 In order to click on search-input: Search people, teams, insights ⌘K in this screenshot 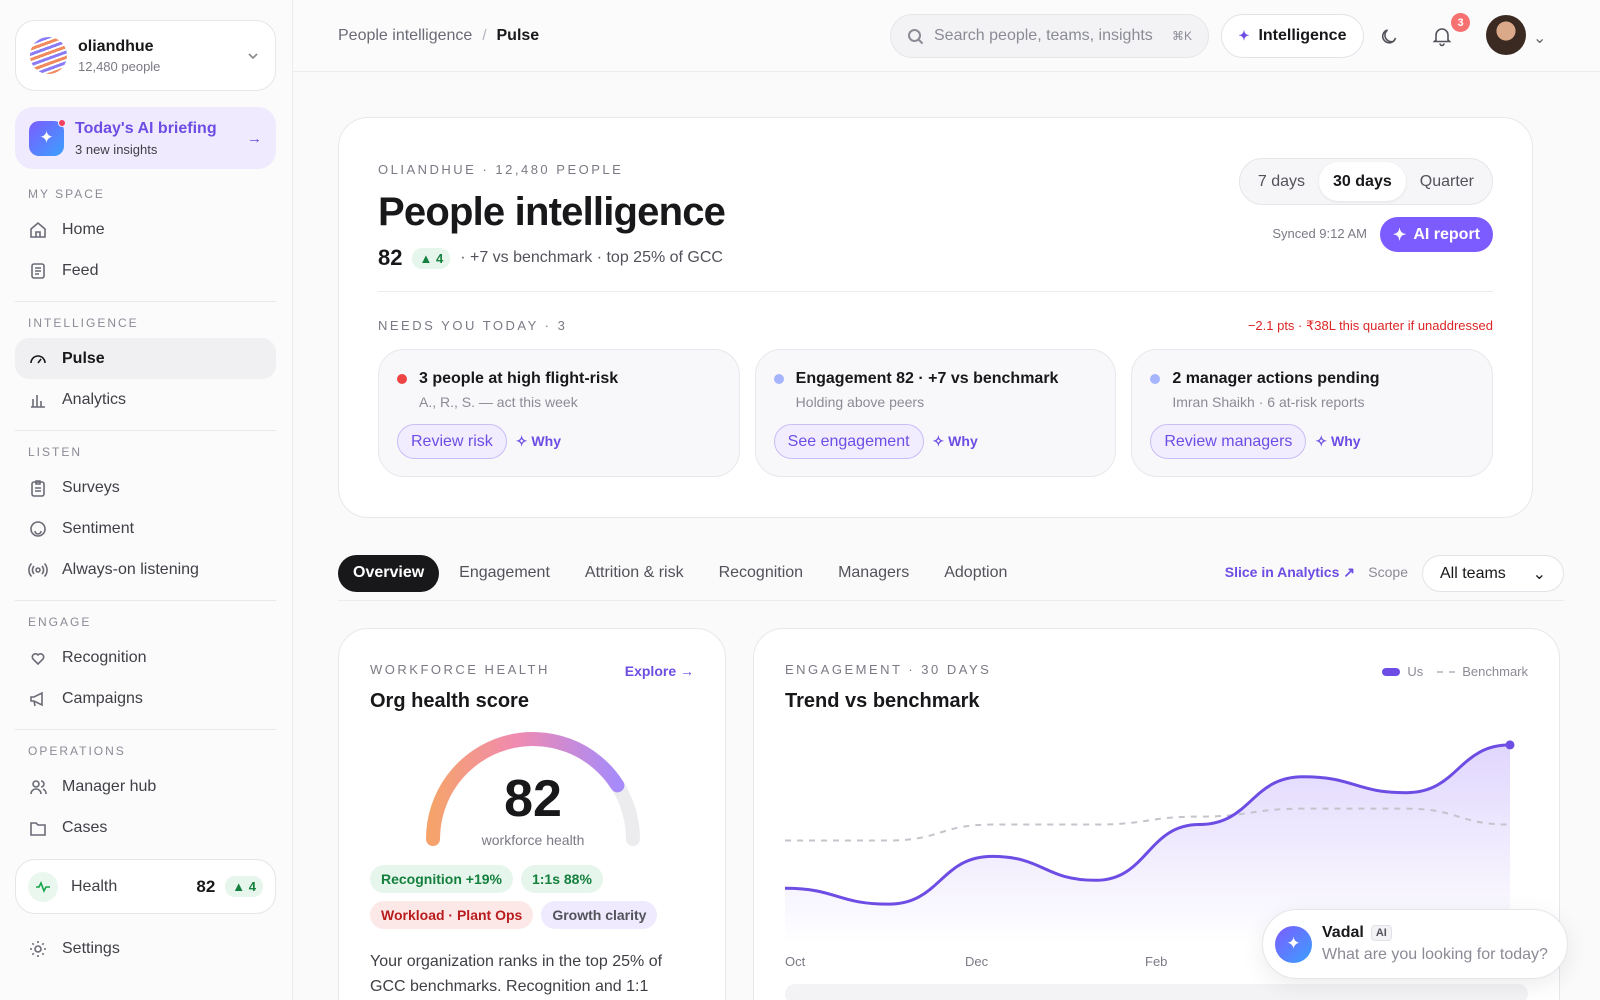, I will do `click(1049, 36)`.